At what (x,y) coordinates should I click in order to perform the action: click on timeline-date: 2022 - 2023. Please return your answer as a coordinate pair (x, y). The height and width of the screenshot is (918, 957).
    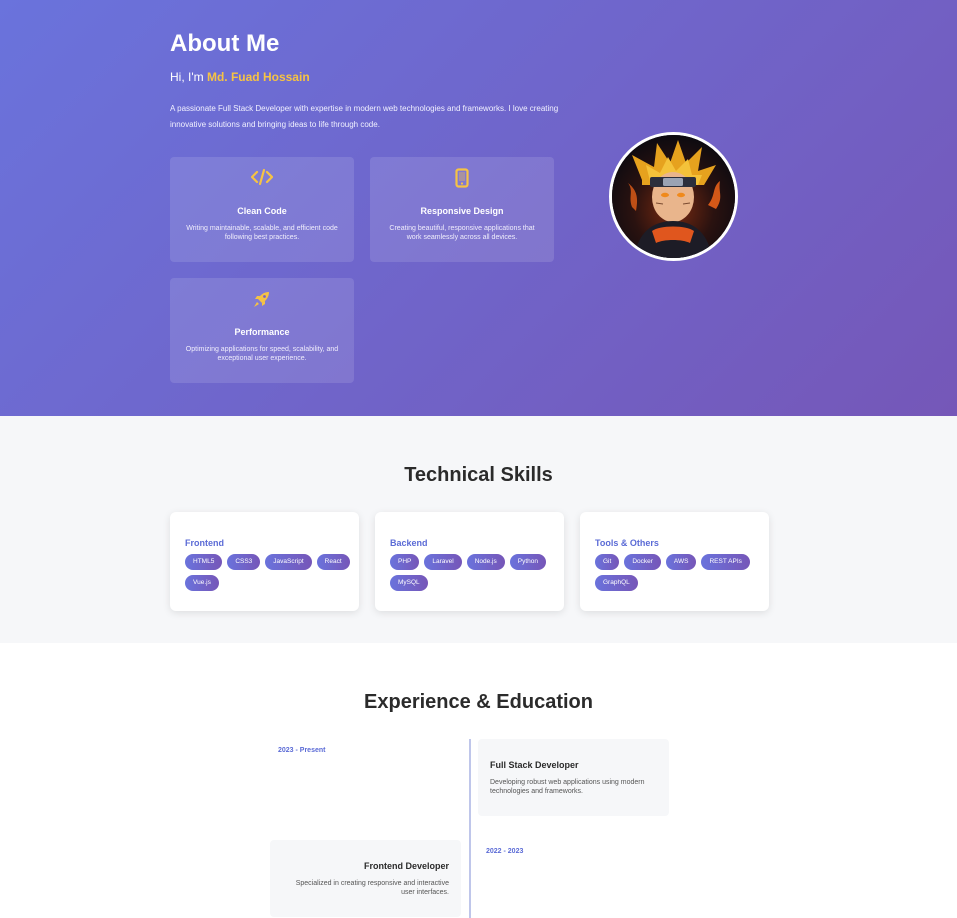
    Looking at the image, I should click on (505, 851).